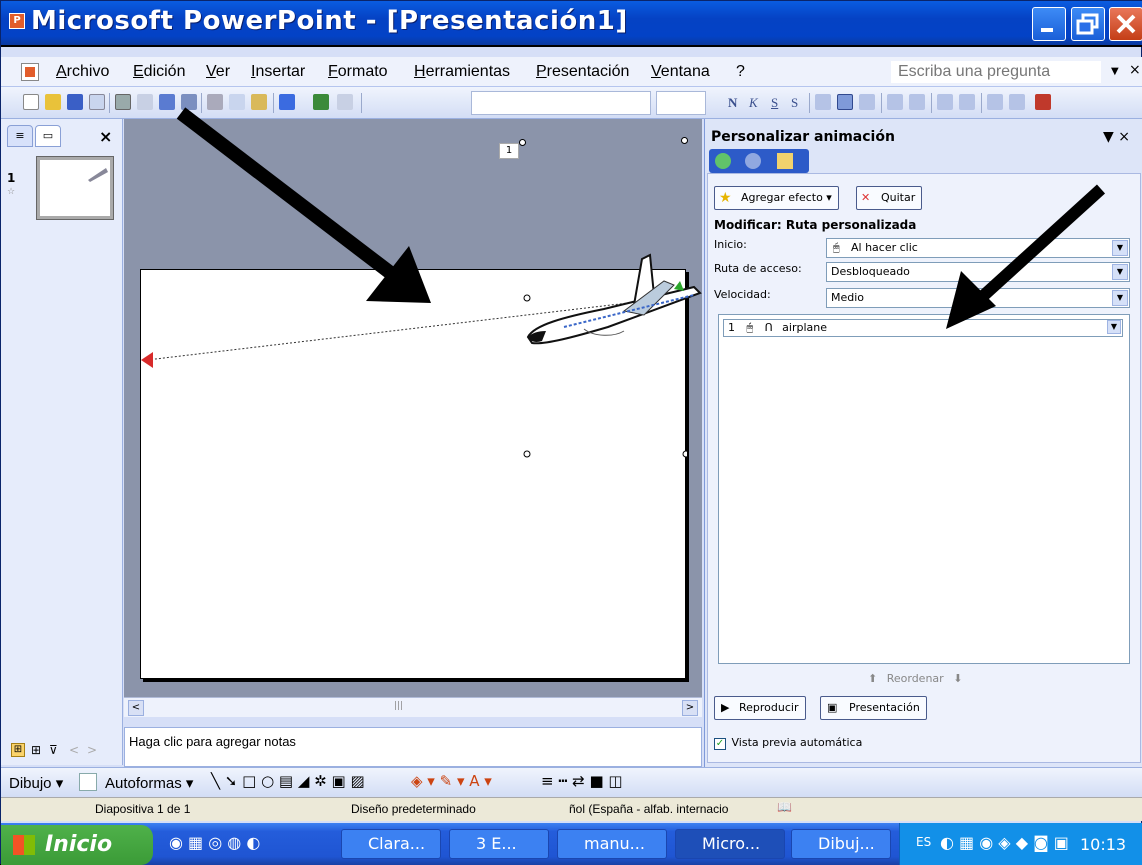 This screenshot has width=1142, height=865. What do you see at coordinates (732, 103) in the screenshot?
I see `bold-button: N` at bounding box center [732, 103].